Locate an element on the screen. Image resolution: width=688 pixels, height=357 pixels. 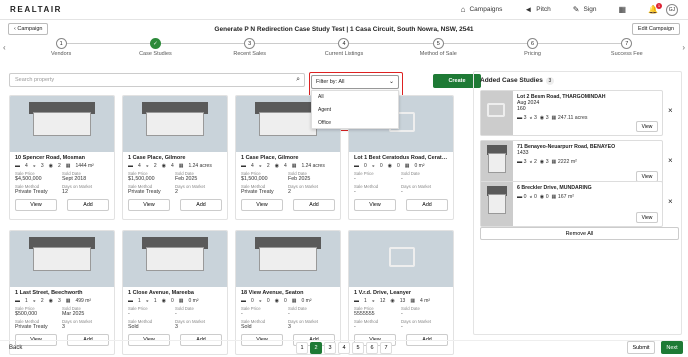
page-button: 5 is located at coordinates (358, 348).